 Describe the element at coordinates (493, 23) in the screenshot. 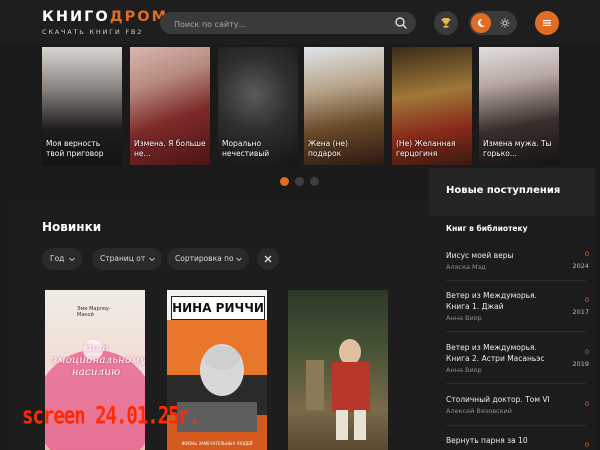

I see `theme-toggle` at that location.